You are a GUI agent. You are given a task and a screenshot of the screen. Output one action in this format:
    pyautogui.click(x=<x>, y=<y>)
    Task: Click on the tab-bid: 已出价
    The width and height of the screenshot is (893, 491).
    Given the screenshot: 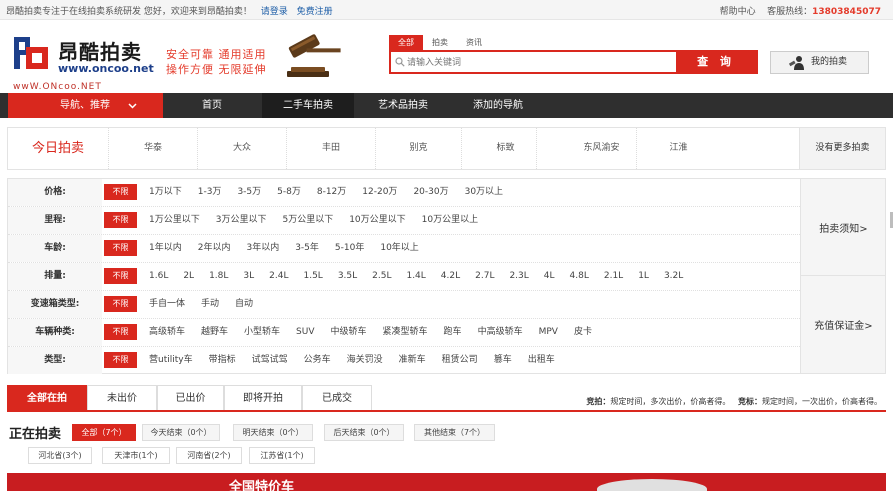 What is the action you would take?
    pyautogui.click(x=190, y=397)
    